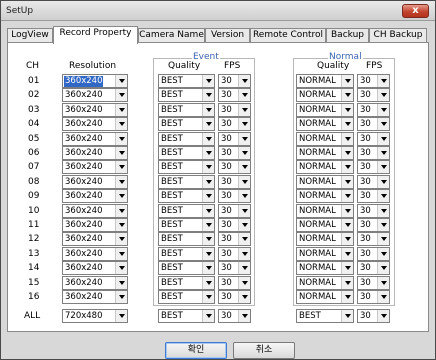  I want to click on tab-camera-name: Camera Name, so click(171, 35).